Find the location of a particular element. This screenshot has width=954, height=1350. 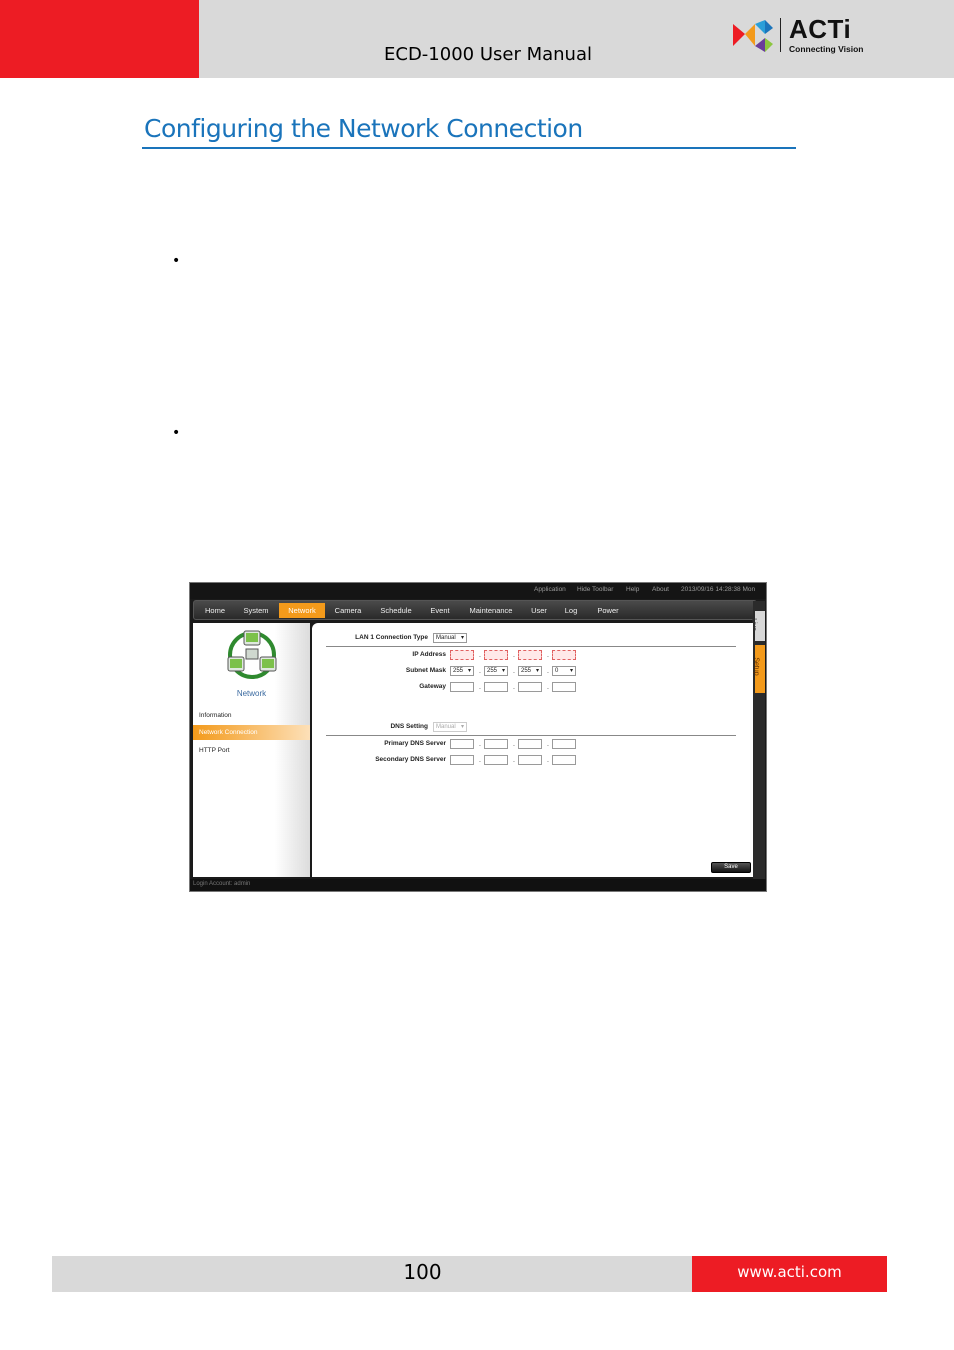

heading-underline is located at coordinates (469, 148).